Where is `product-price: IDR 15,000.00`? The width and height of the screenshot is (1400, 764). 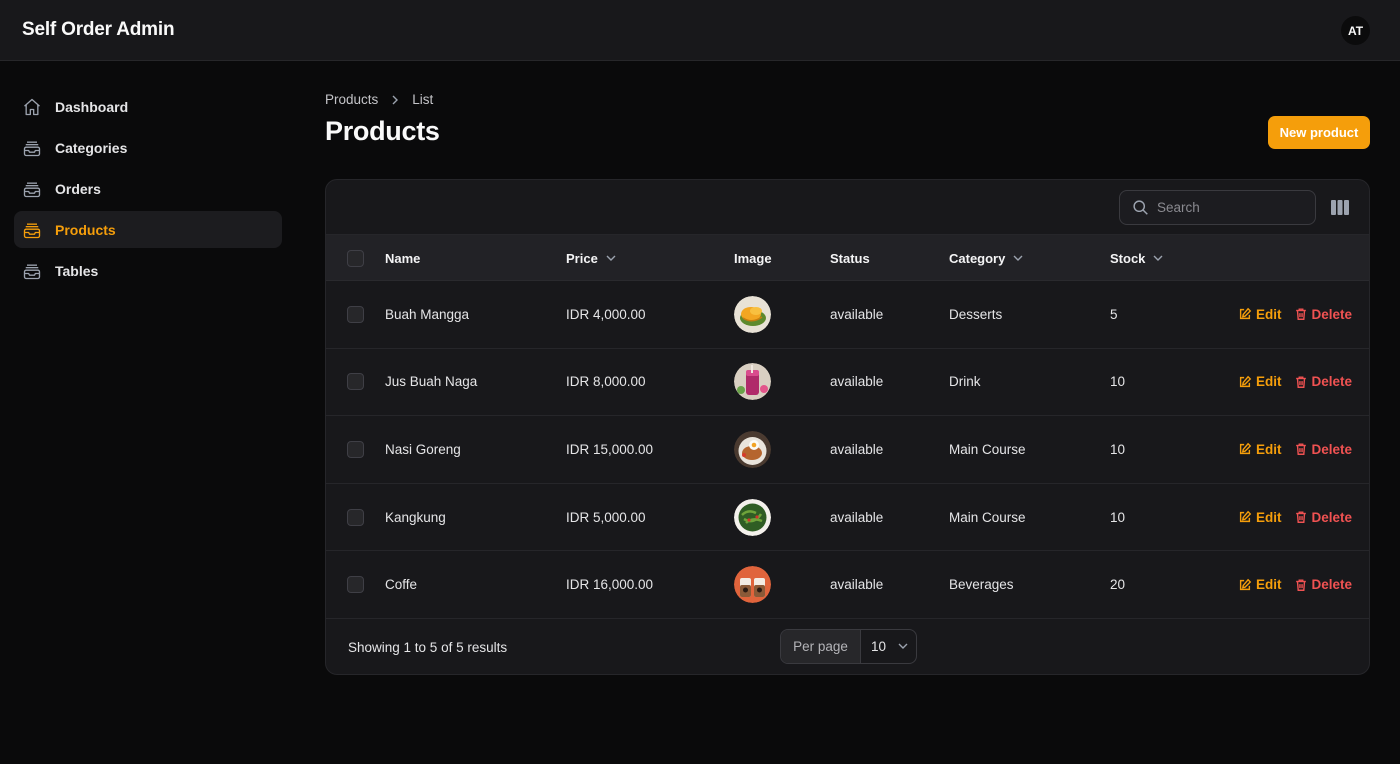
product-price: IDR 15,000.00 is located at coordinates (610, 449).